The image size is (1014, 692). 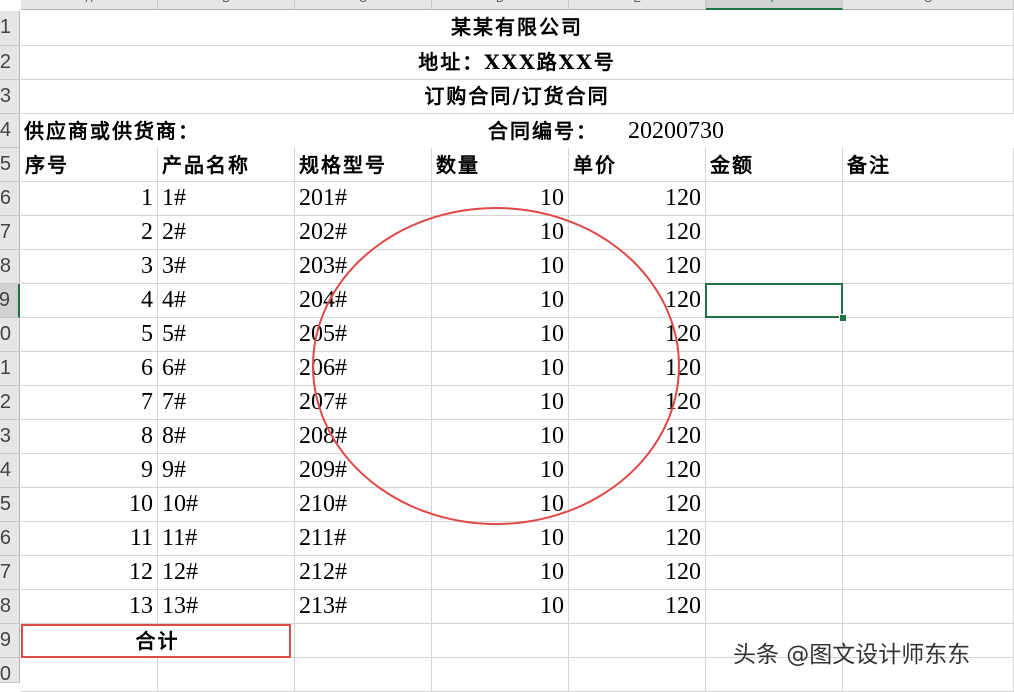 I want to click on fill-handle, so click(x=843, y=318).